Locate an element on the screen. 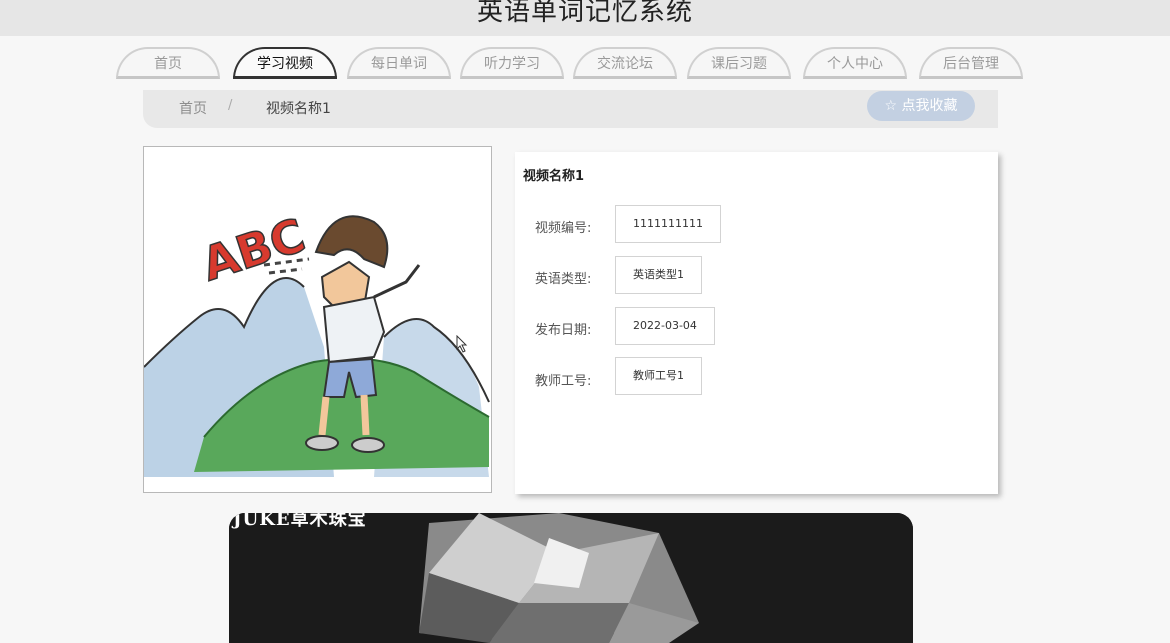  tab-home: 首页 is located at coordinates (168, 63).